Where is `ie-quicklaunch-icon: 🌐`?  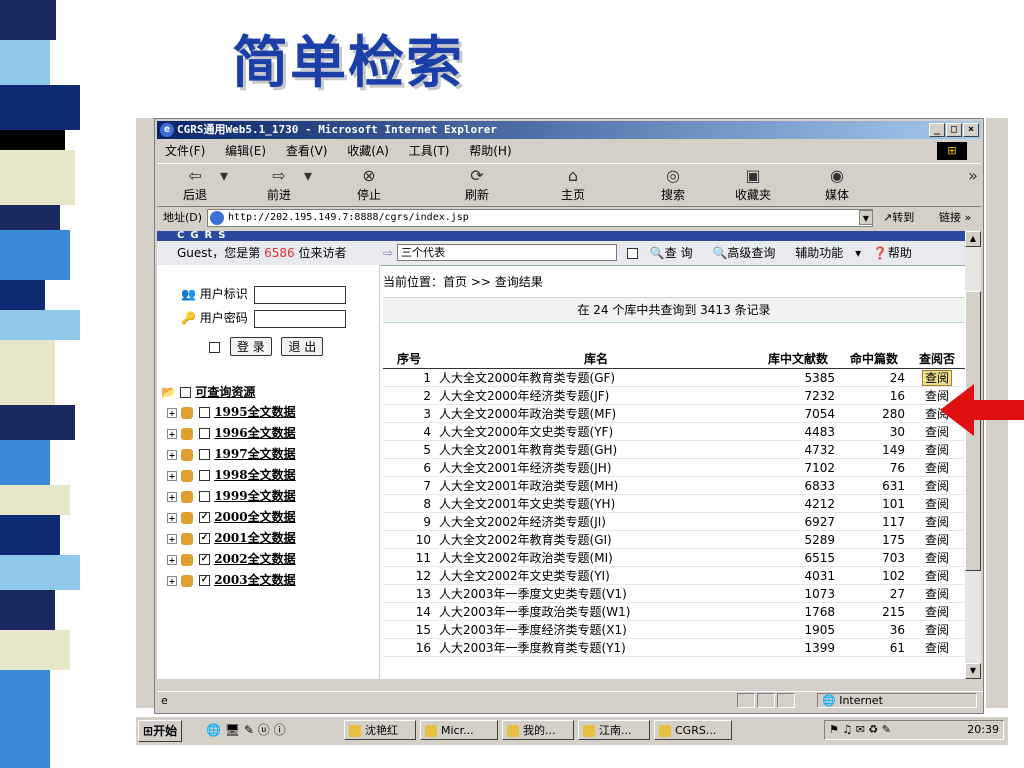
ie-quicklaunch-icon: 🌐 is located at coordinates (213, 730).